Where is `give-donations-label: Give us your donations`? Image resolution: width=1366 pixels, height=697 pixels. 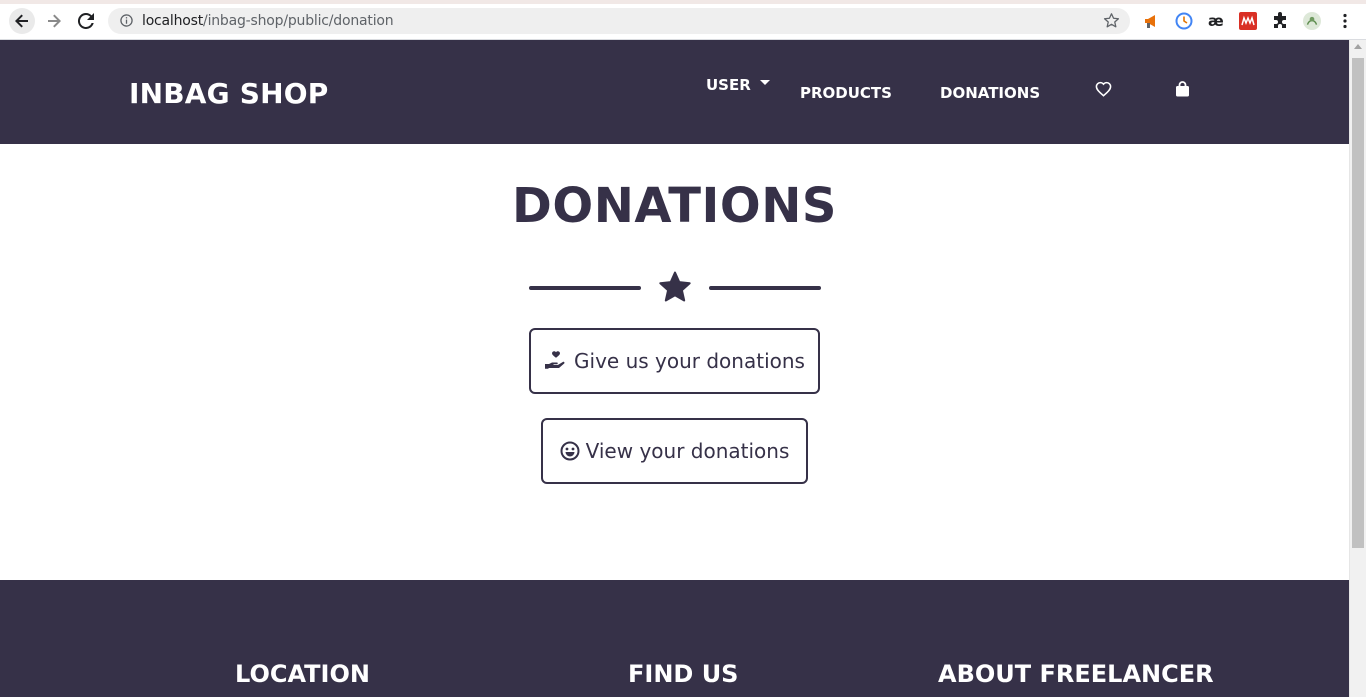
give-donations-label: Give us your donations is located at coordinates (689, 361).